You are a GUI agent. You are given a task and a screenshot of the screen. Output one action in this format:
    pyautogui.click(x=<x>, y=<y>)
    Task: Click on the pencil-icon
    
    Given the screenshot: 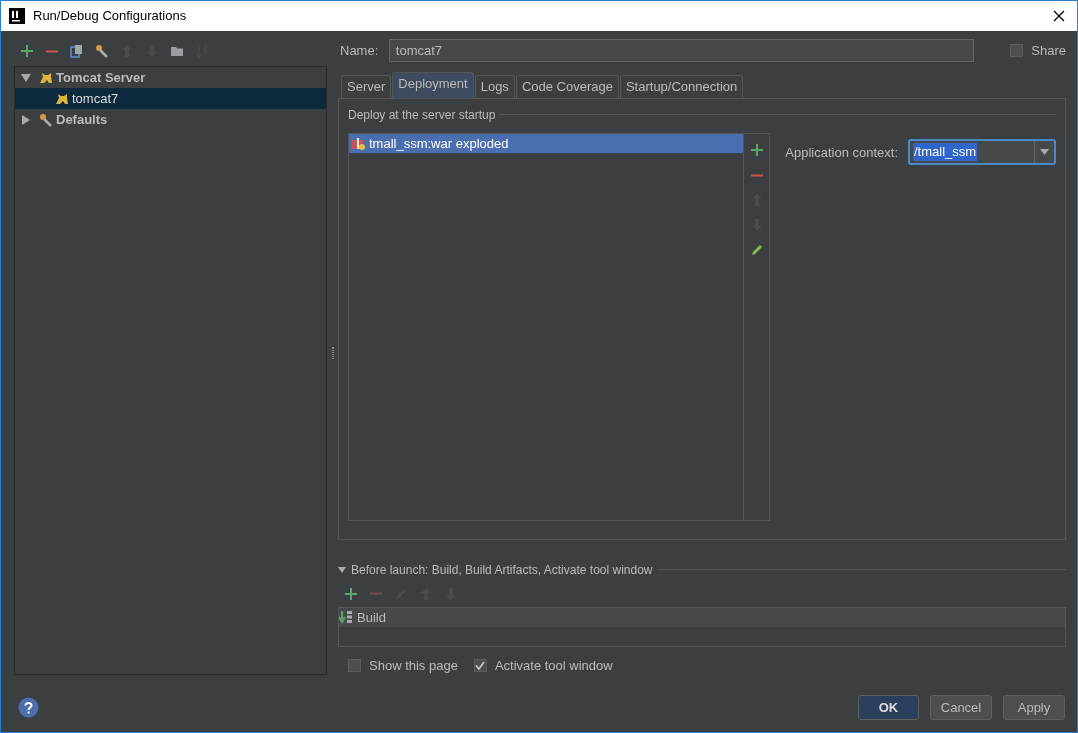 What is the action you would take?
    pyautogui.click(x=756, y=250)
    